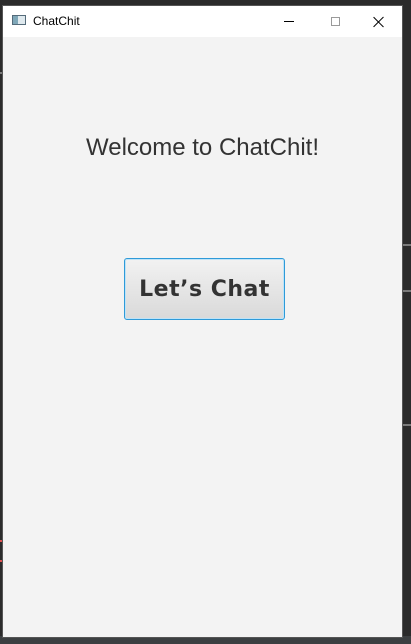 This screenshot has height=644, width=411. Describe the element at coordinates (407, 322) in the screenshot. I see `background-edge` at that location.